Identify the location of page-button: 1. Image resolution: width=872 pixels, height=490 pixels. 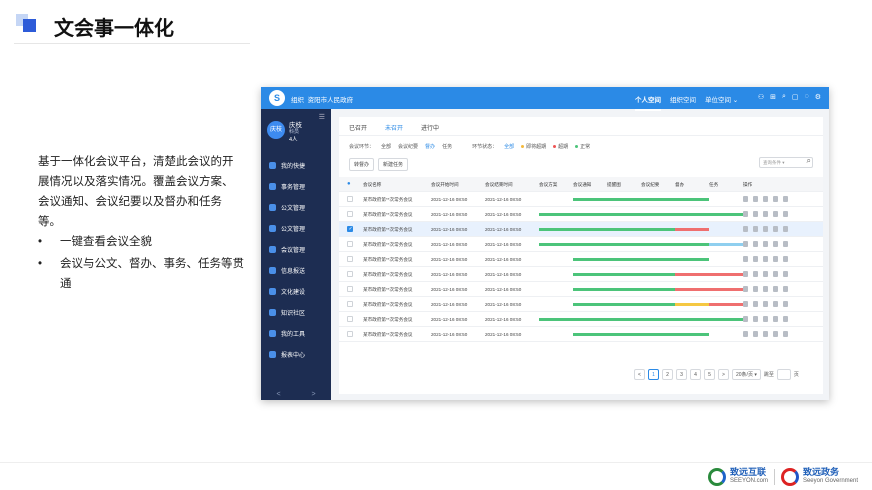
(653, 374).